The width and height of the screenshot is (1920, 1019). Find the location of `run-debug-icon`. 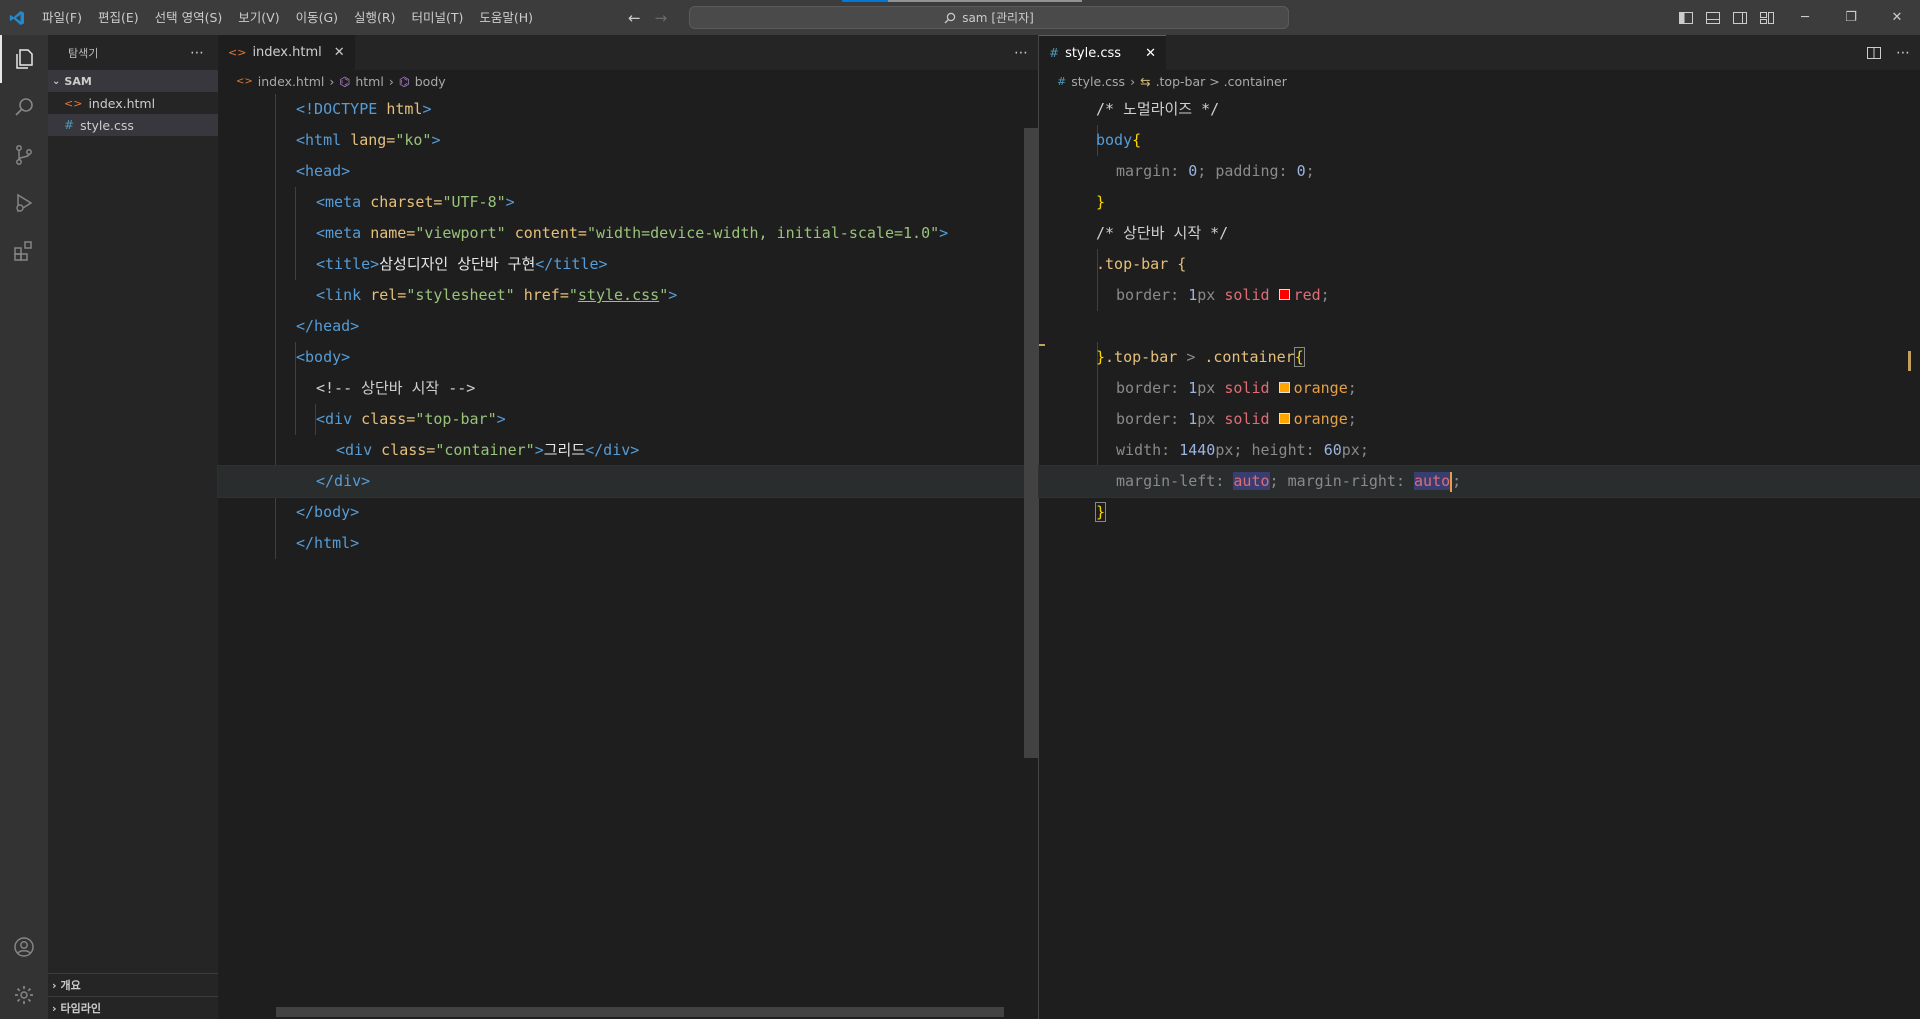

run-debug-icon is located at coordinates (24, 203).